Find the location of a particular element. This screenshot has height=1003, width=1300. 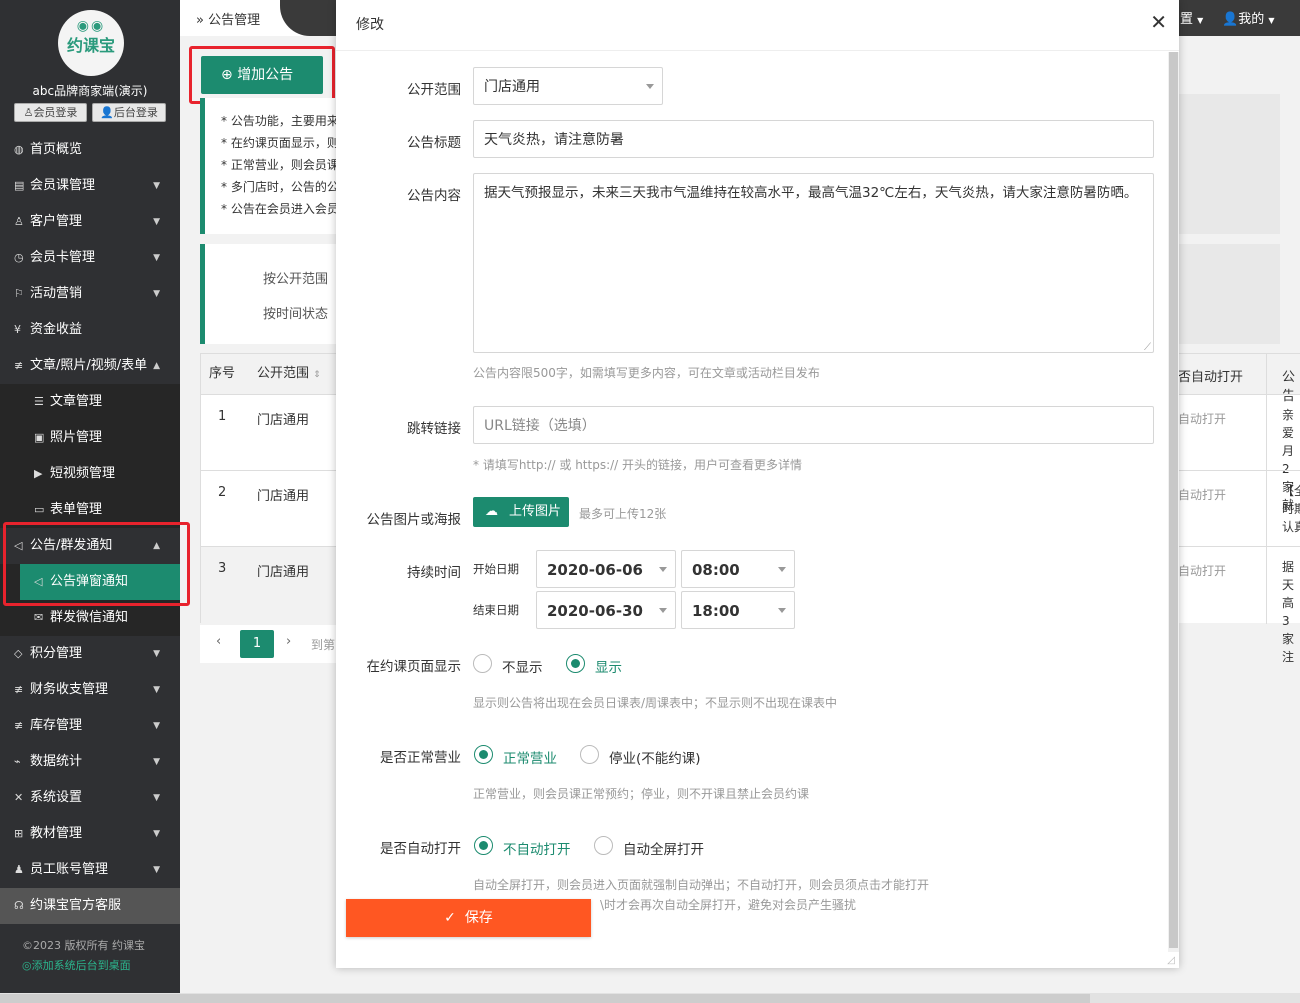

link-input: URL链接（选填） is located at coordinates (813, 425).